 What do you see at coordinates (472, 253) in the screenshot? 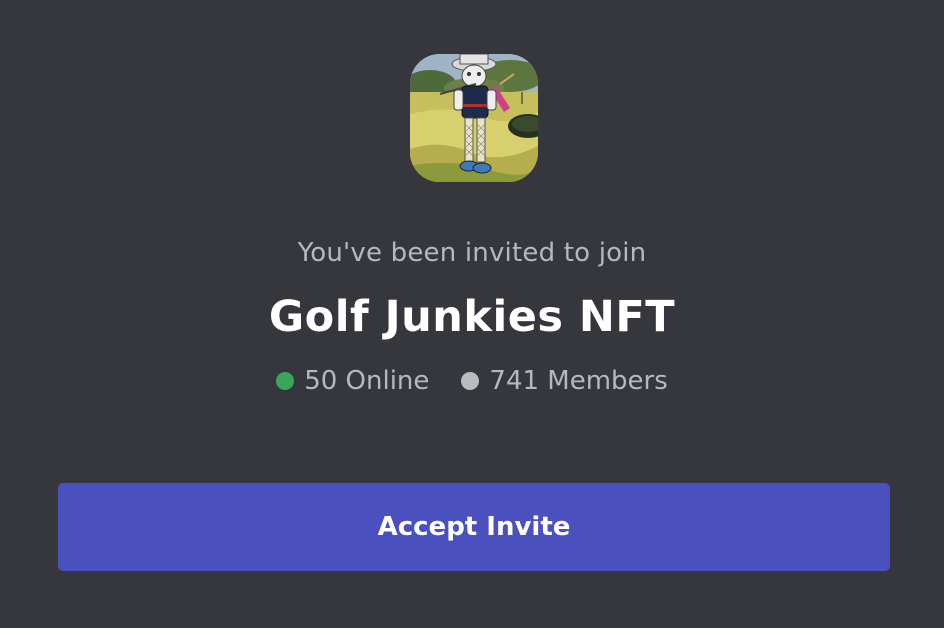
I see `invite-subtitle: You've been invited to join` at bounding box center [472, 253].